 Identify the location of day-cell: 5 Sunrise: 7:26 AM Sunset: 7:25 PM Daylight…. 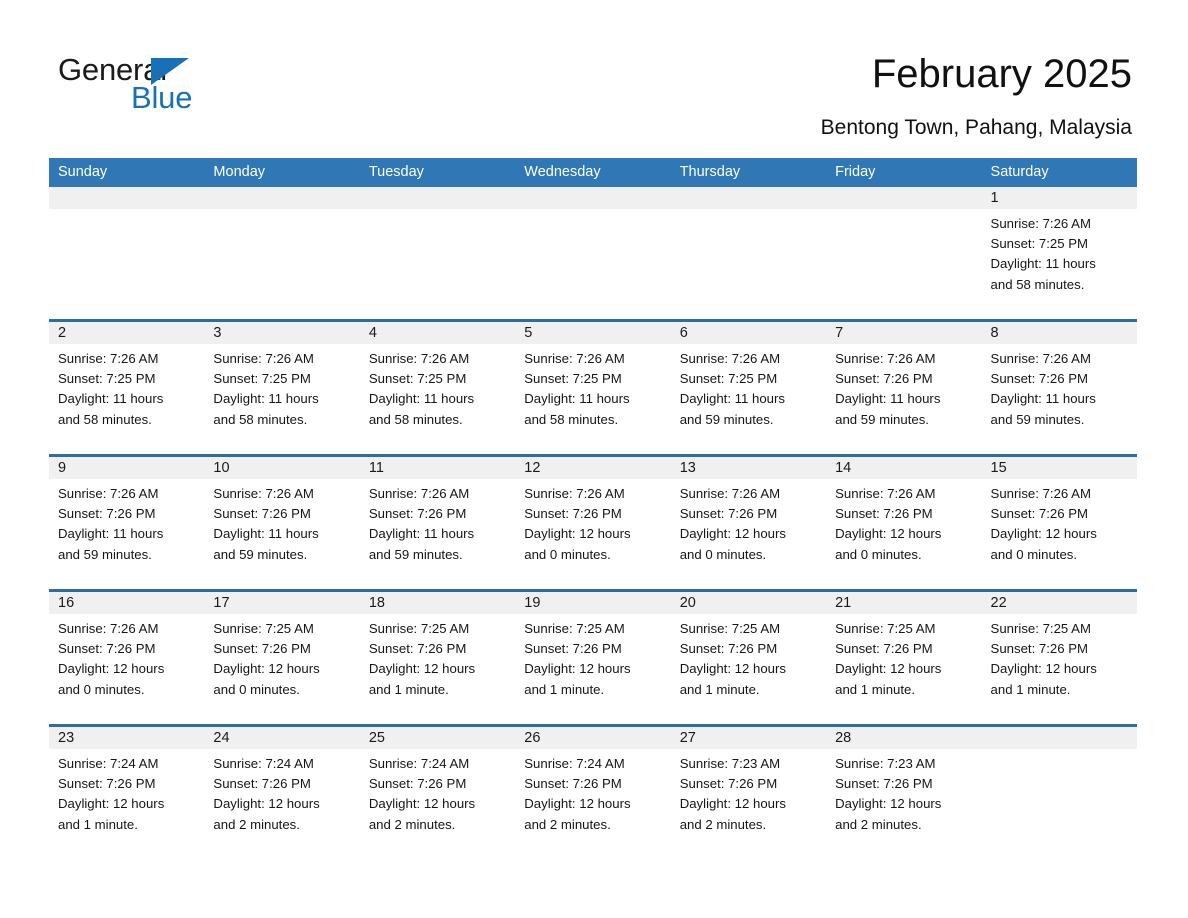
(593, 388).